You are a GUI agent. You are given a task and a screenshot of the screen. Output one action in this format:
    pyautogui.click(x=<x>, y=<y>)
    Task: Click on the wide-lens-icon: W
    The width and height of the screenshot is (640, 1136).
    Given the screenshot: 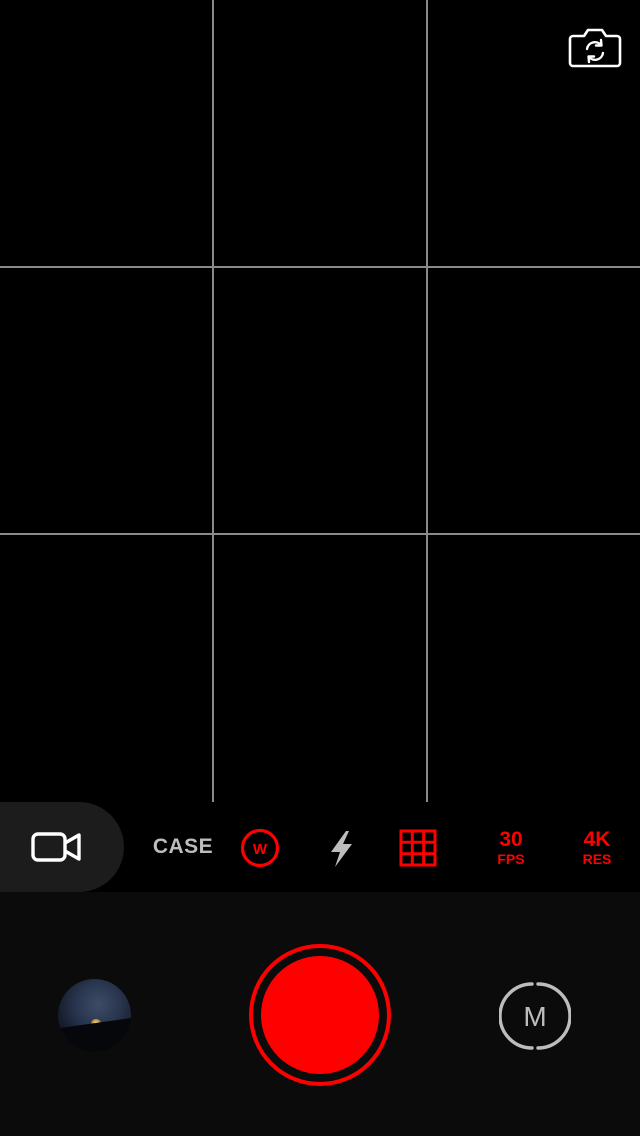 What is the action you would take?
    pyautogui.click(x=260, y=848)
    